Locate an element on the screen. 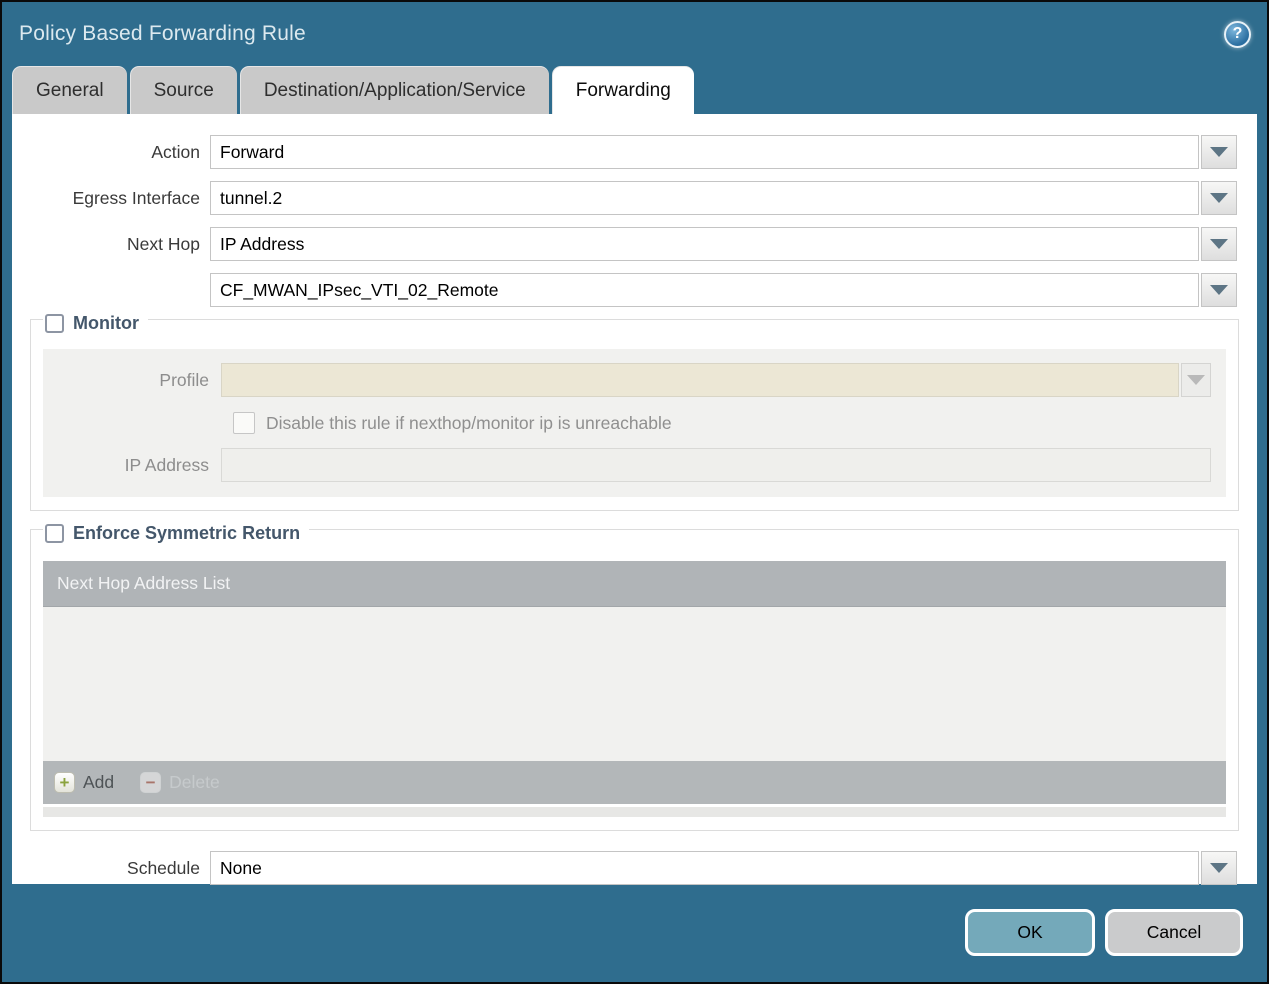 This screenshot has width=1269, height=984. schedule-dropdown-trigger is located at coordinates (1219, 868).